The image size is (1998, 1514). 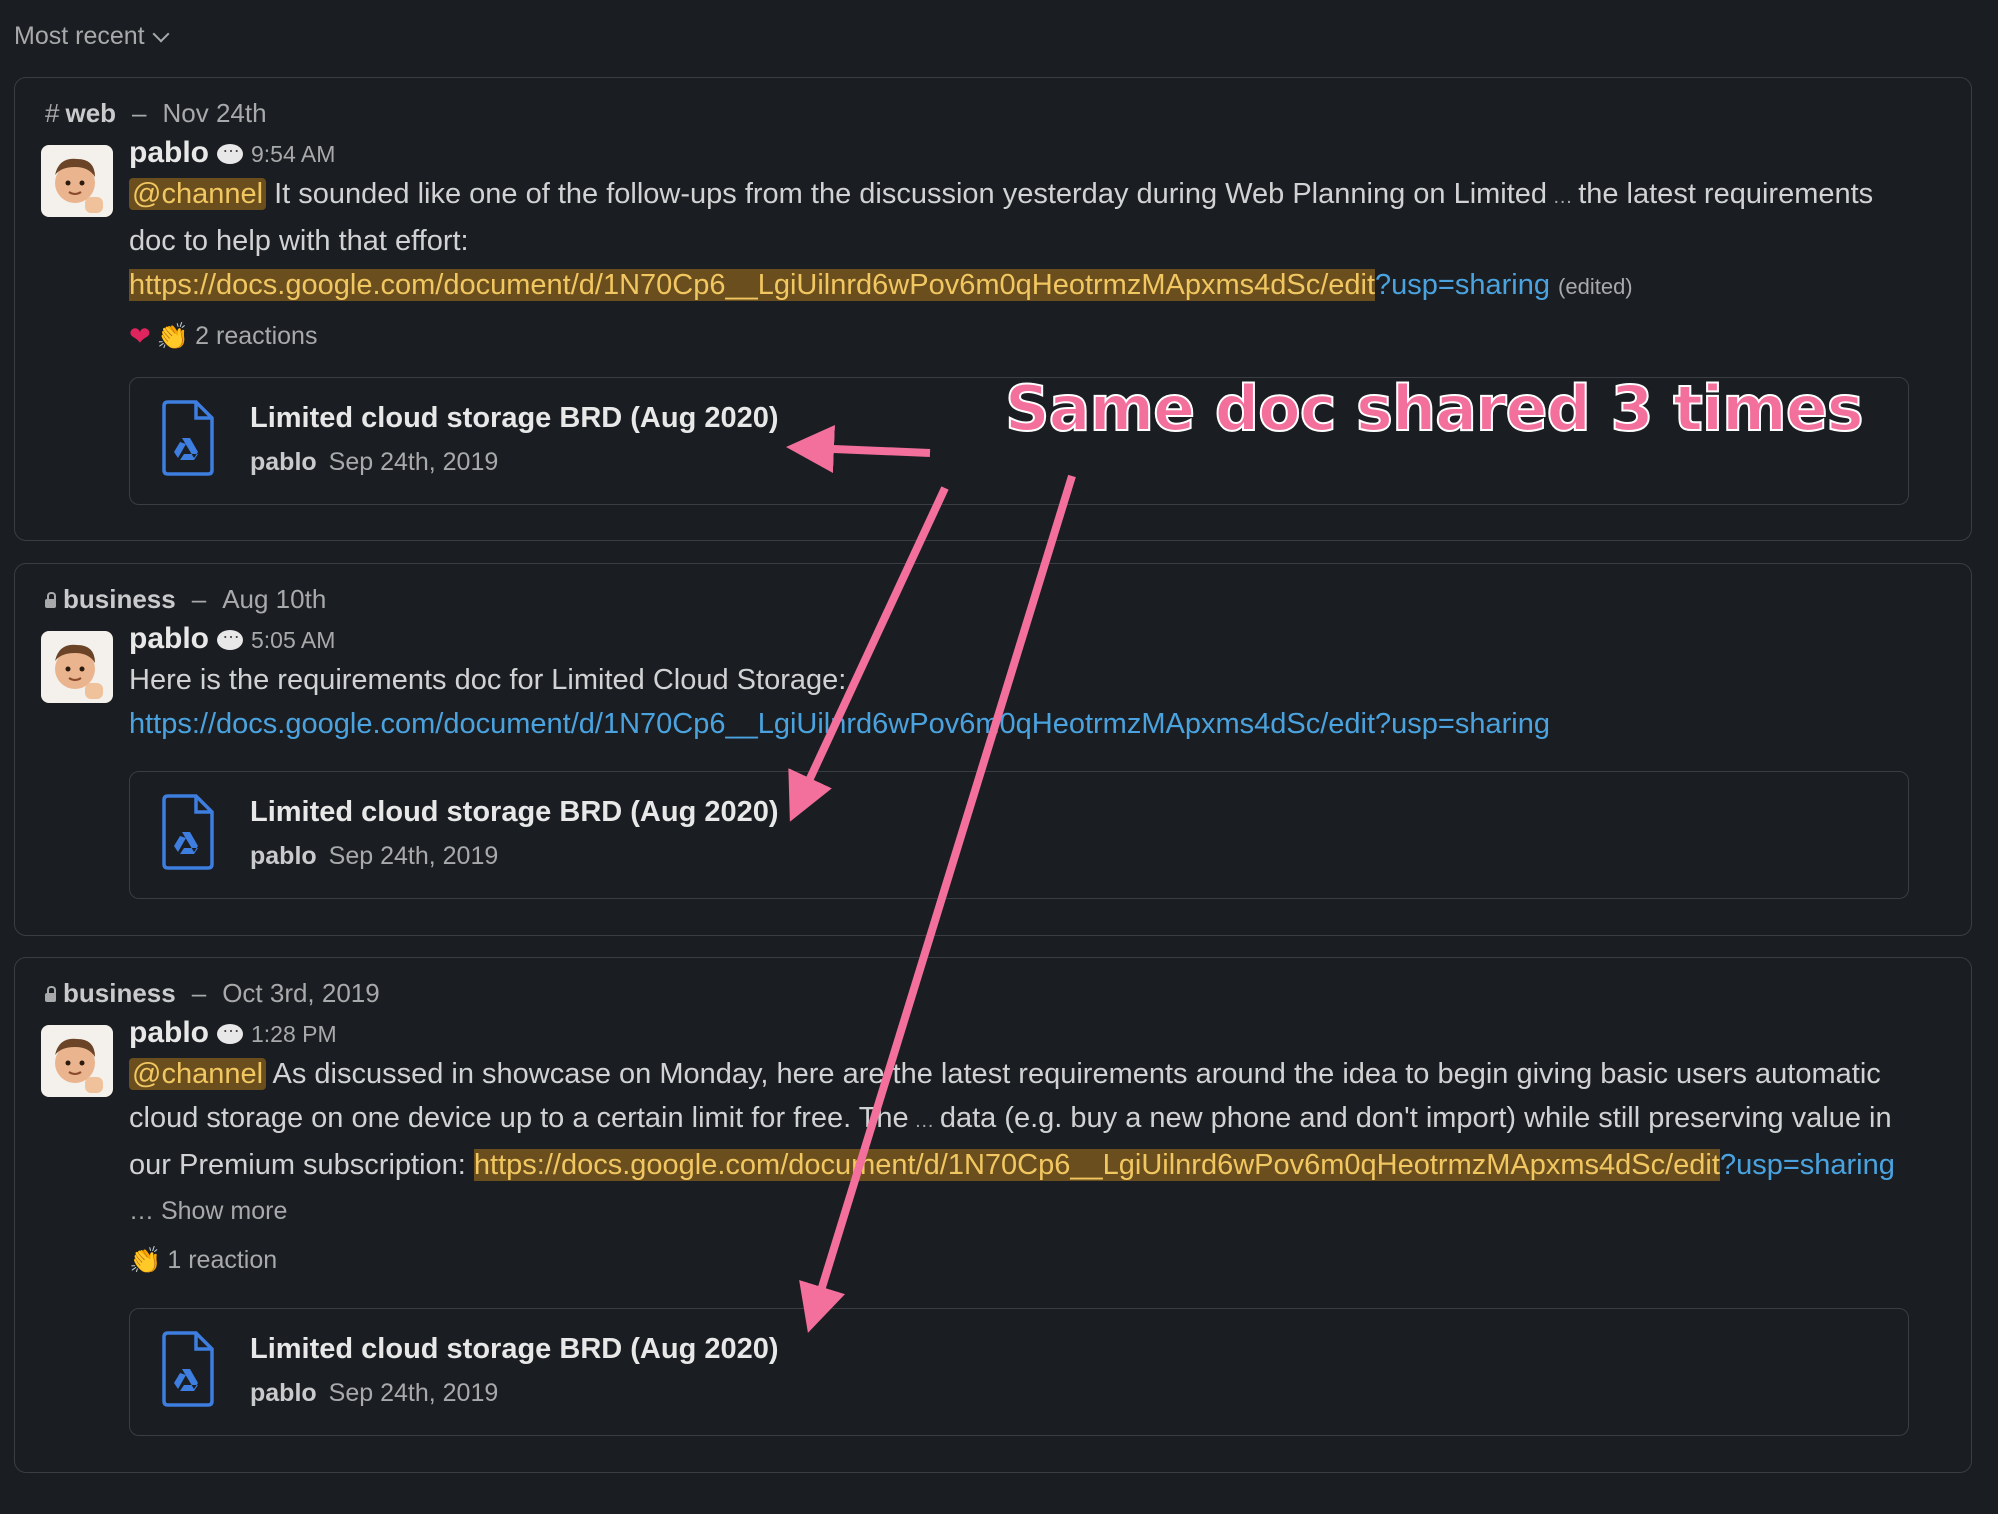 I want to click on hash-icon: #, so click(x=52, y=113).